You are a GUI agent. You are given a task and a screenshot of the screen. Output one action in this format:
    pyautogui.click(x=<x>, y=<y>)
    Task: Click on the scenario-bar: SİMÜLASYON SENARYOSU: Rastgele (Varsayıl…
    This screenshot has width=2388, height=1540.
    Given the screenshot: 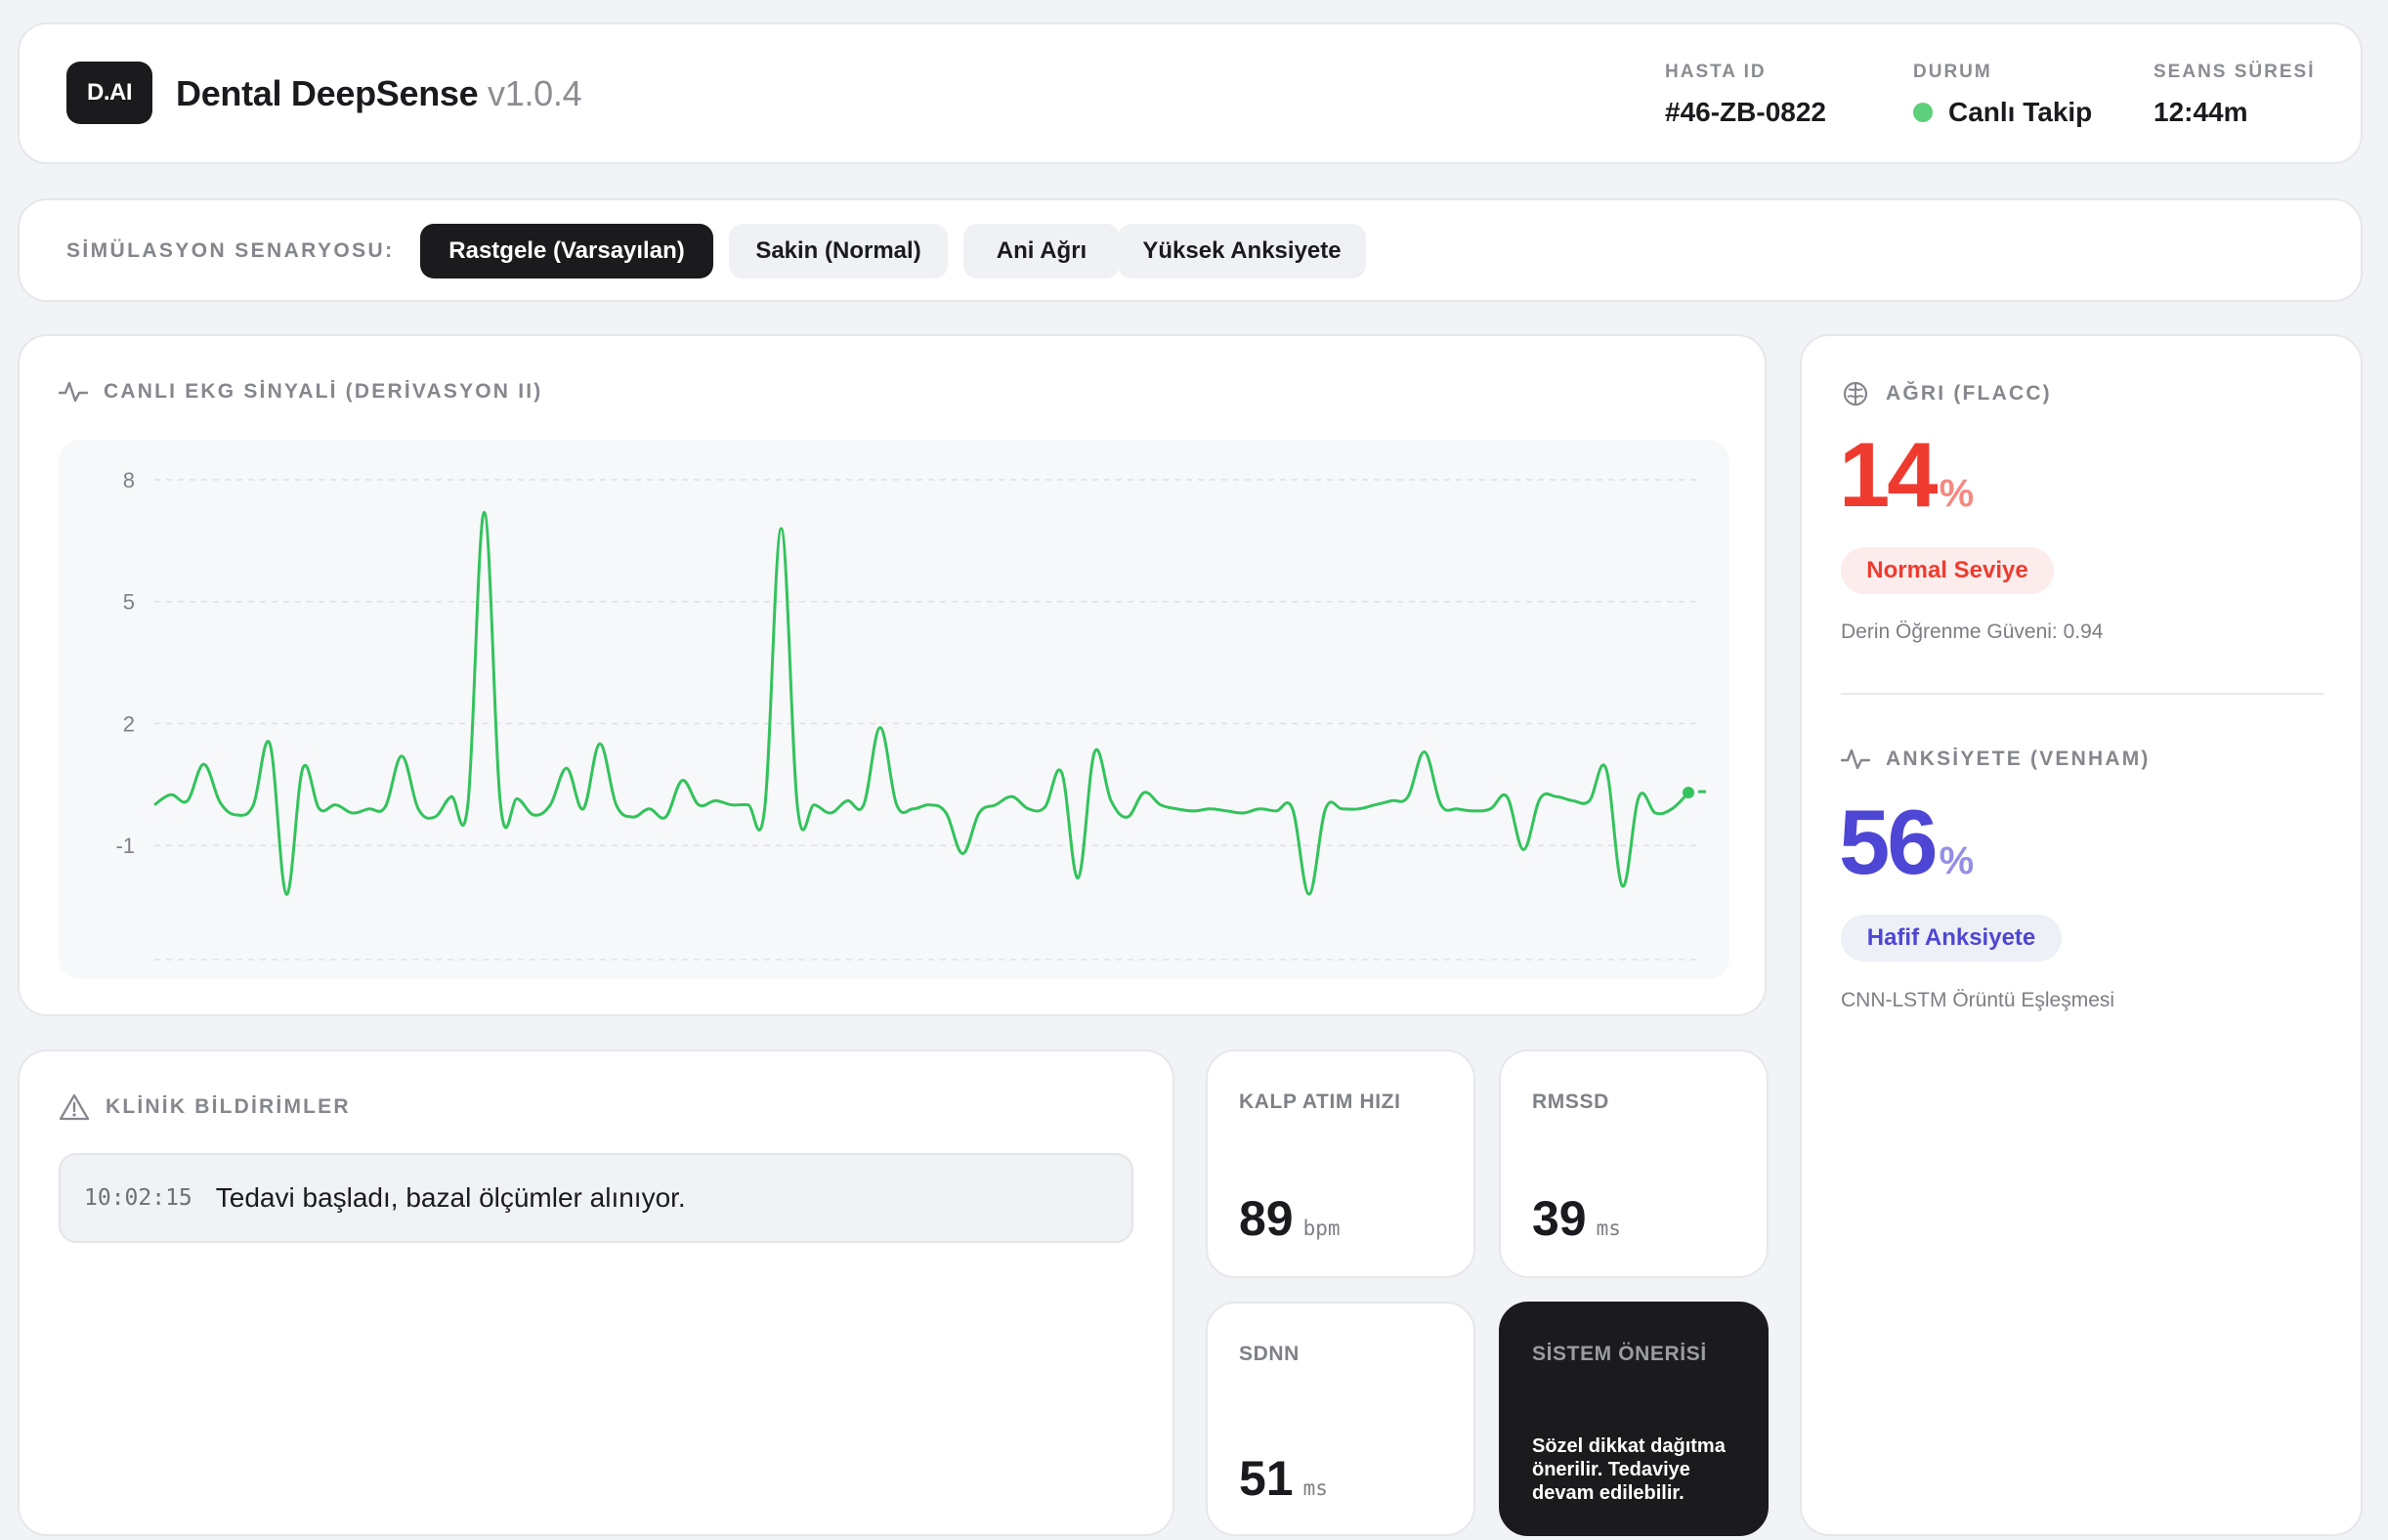 What is the action you would take?
    pyautogui.click(x=1190, y=250)
    